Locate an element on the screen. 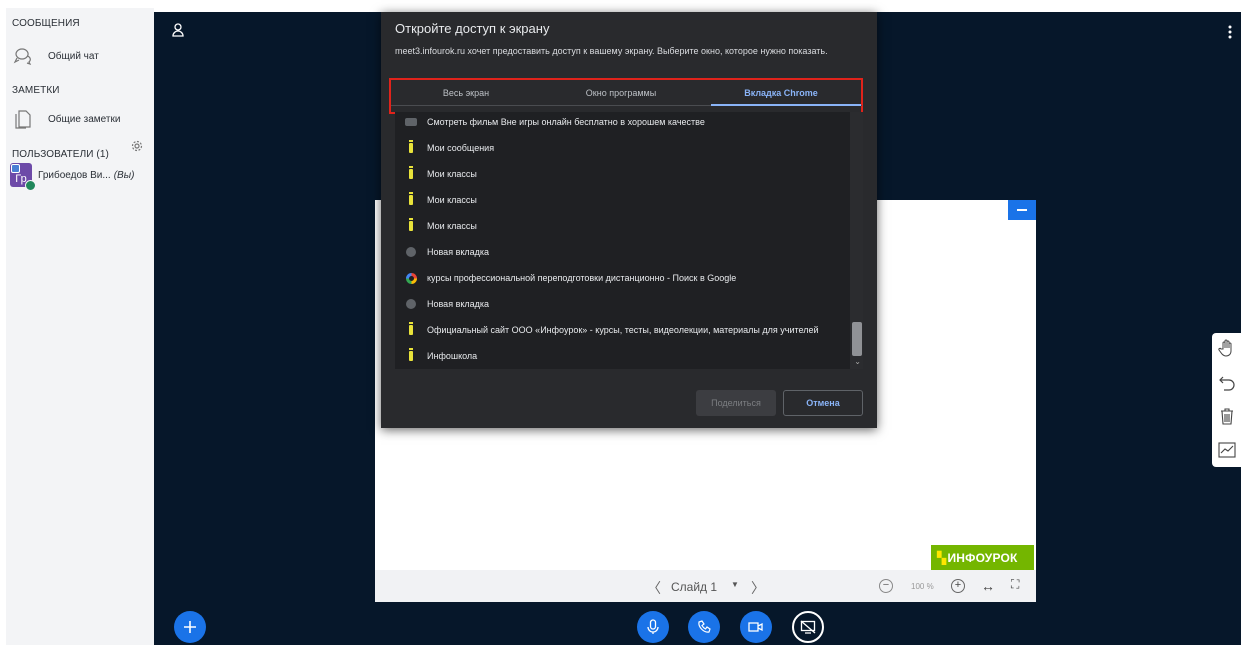 The image size is (1241, 645). fit-width-button: ↔ is located at coordinates (988, 586).